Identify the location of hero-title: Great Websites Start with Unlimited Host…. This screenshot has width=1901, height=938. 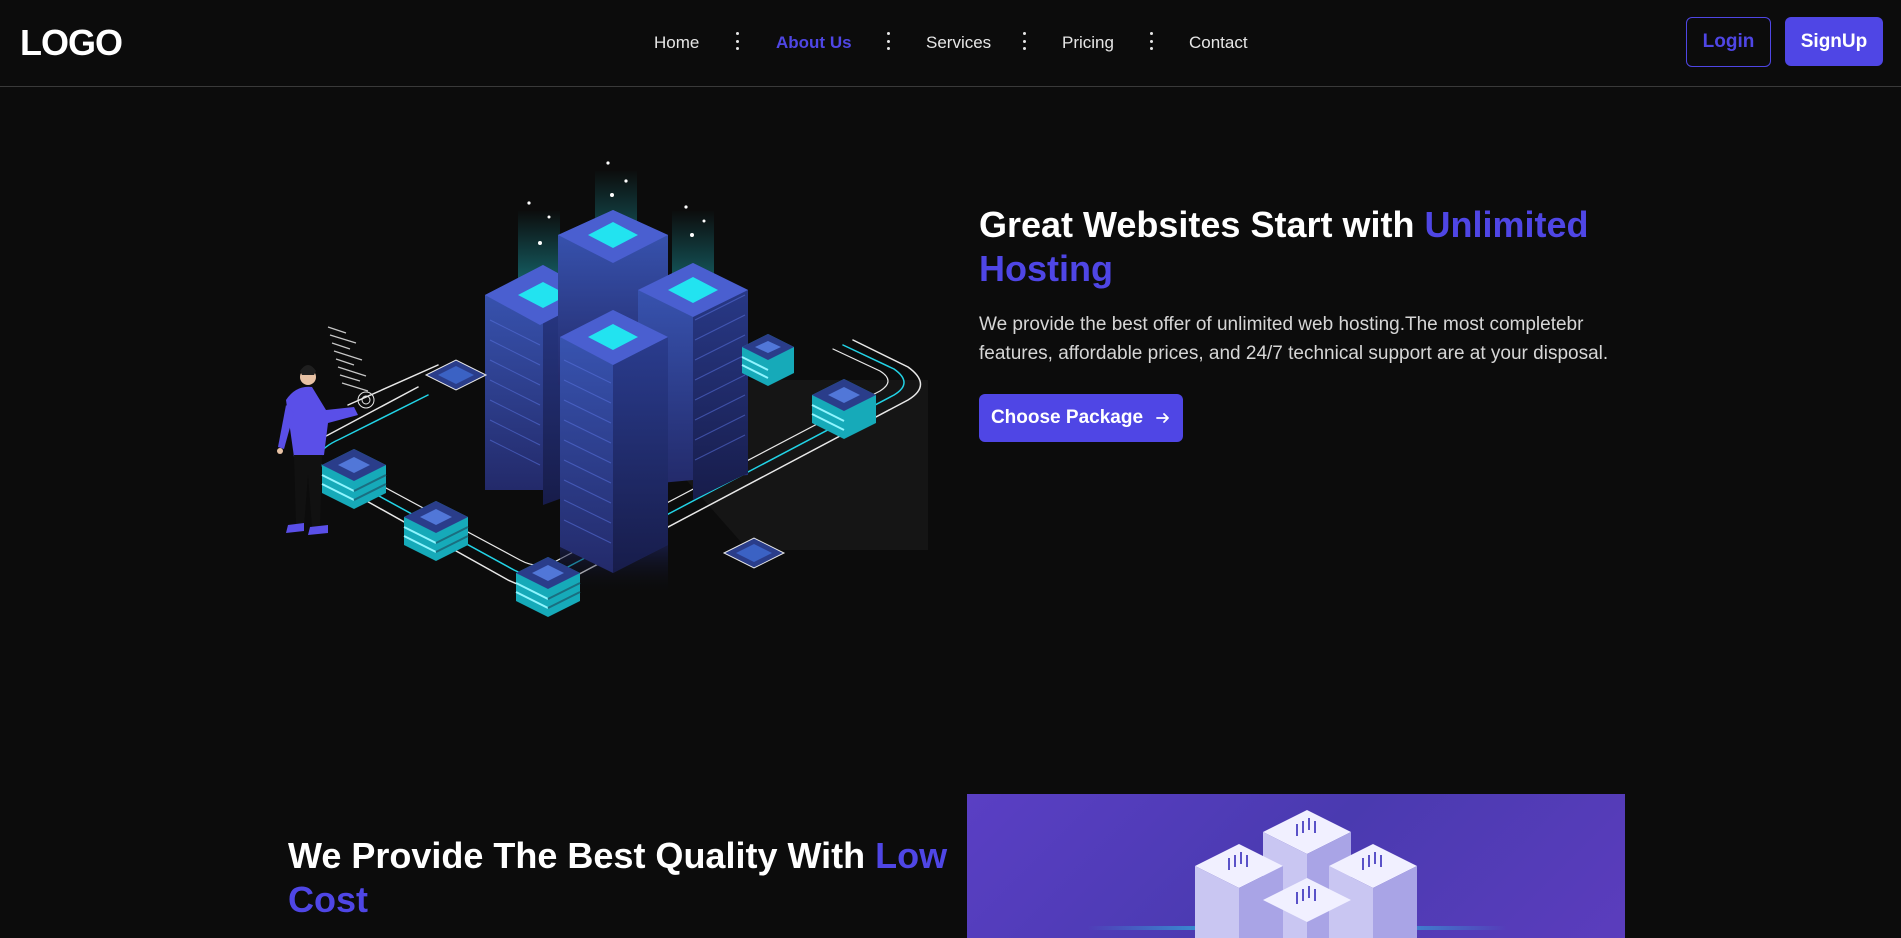
(1299, 247).